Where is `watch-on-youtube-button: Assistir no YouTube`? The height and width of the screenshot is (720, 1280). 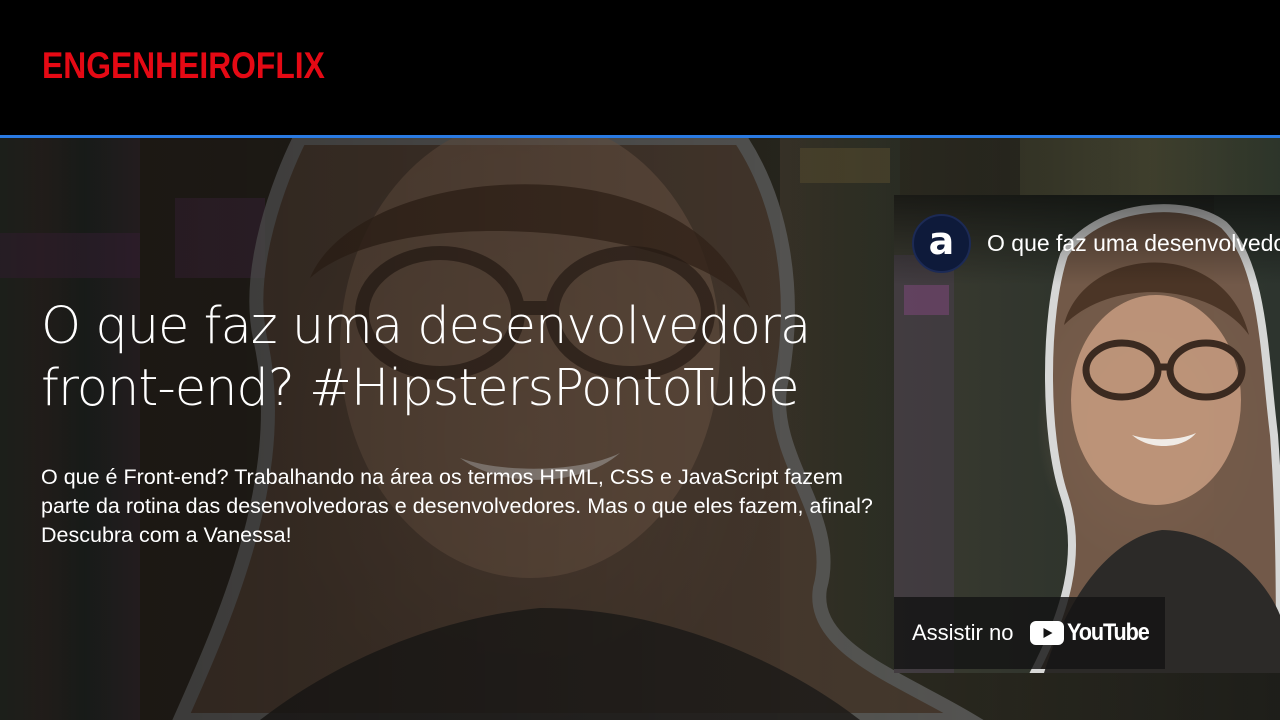
watch-on-youtube-button: Assistir no YouTube is located at coordinates (1029, 633).